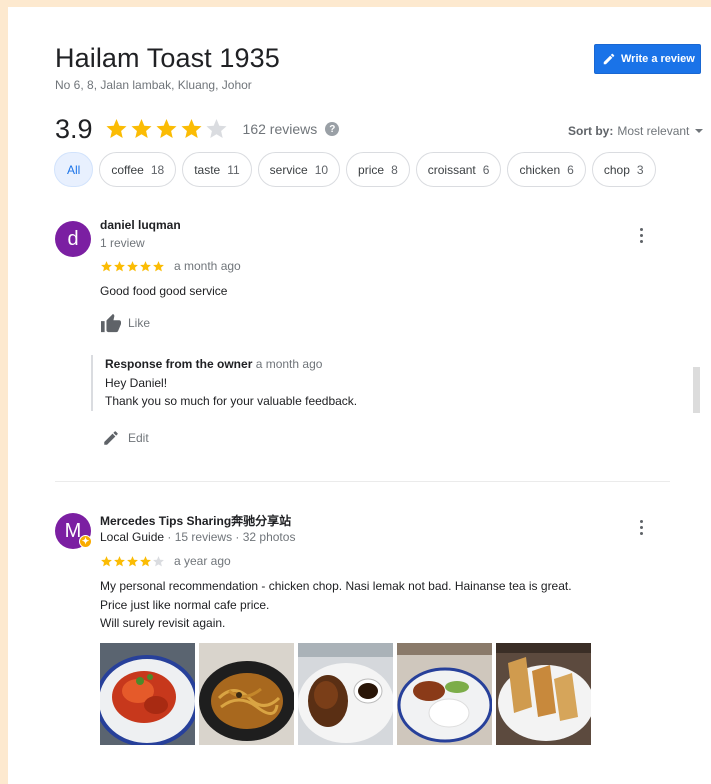  I want to click on review-stars: a year ago, so click(165, 561).